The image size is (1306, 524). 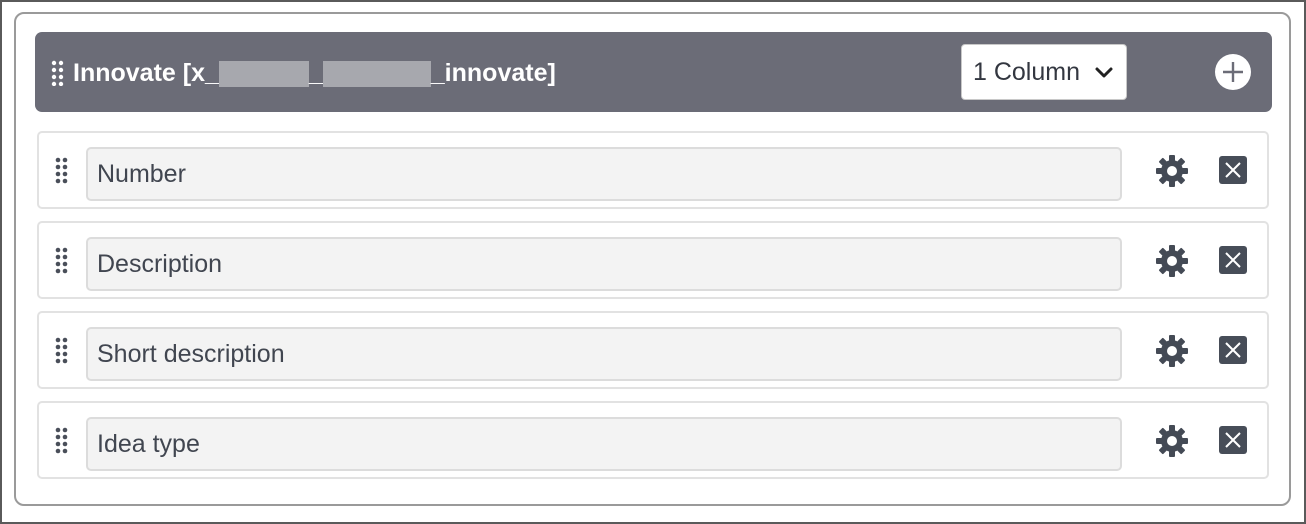 What do you see at coordinates (1026, 71) in the screenshot?
I see `column-layout-value: 1 Column` at bounding box center [1026, 71].